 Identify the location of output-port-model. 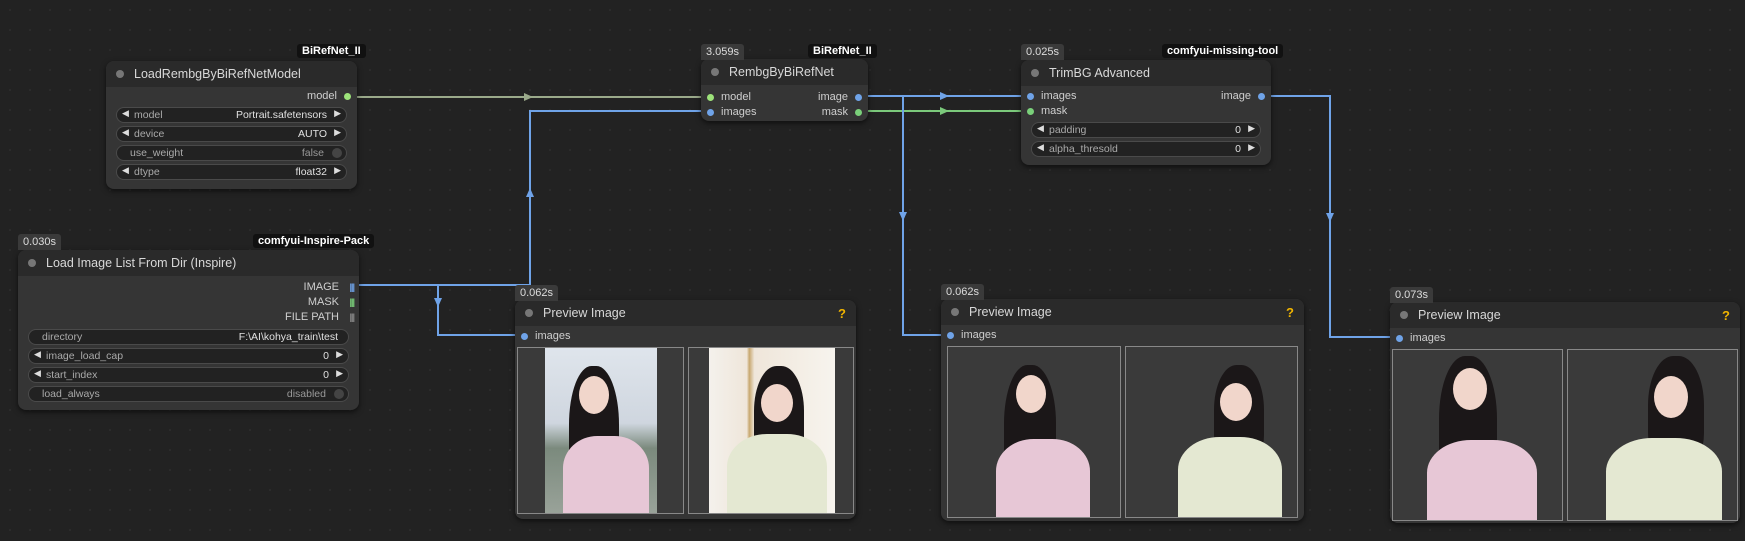
(347, 96).